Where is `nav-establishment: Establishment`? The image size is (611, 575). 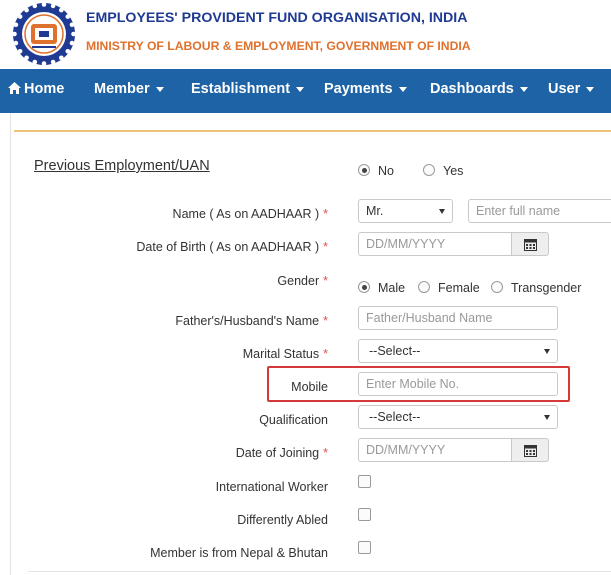
nav-establishment: Establishment is located at coordinates (248, 91).